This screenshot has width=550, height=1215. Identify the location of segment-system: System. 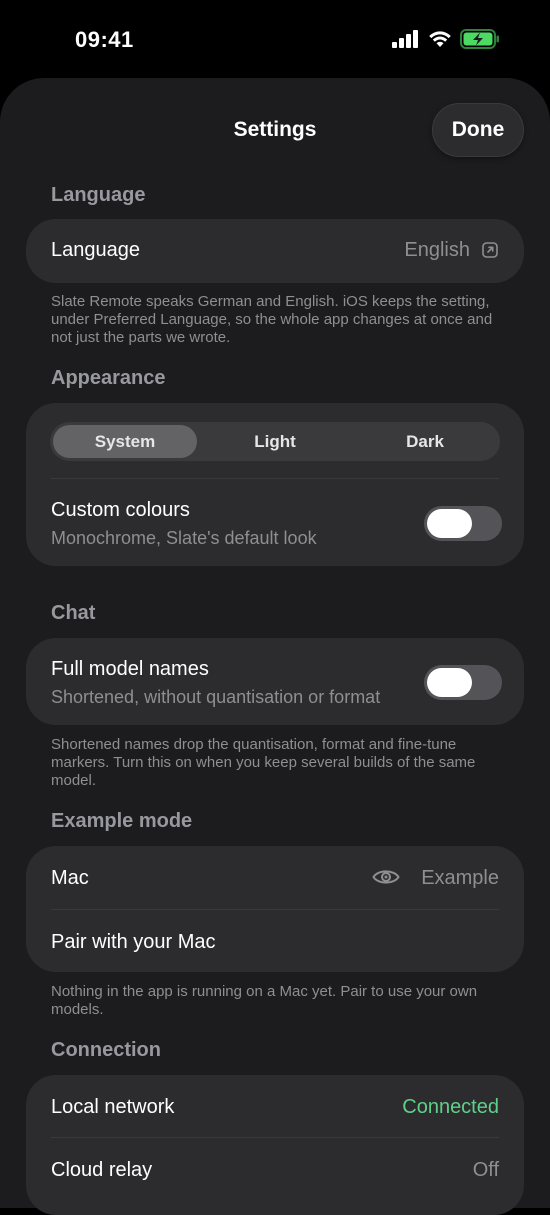
(125, 441).